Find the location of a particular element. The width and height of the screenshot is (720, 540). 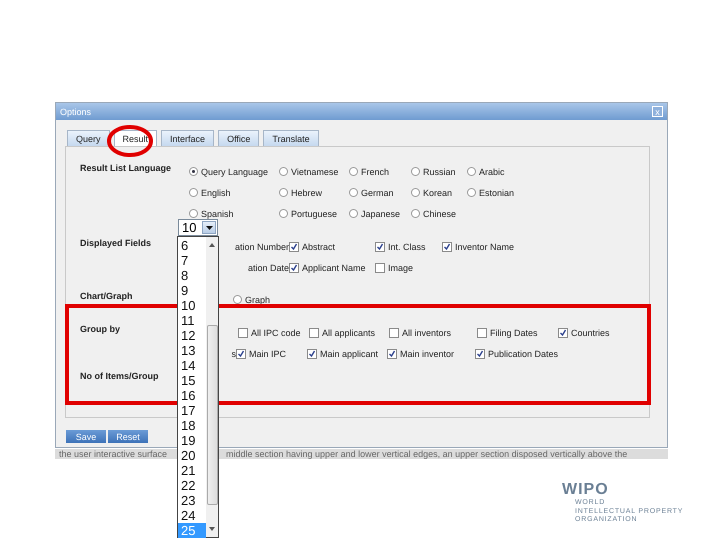

option-label: Int. Class is located at coordinates (407, 247).